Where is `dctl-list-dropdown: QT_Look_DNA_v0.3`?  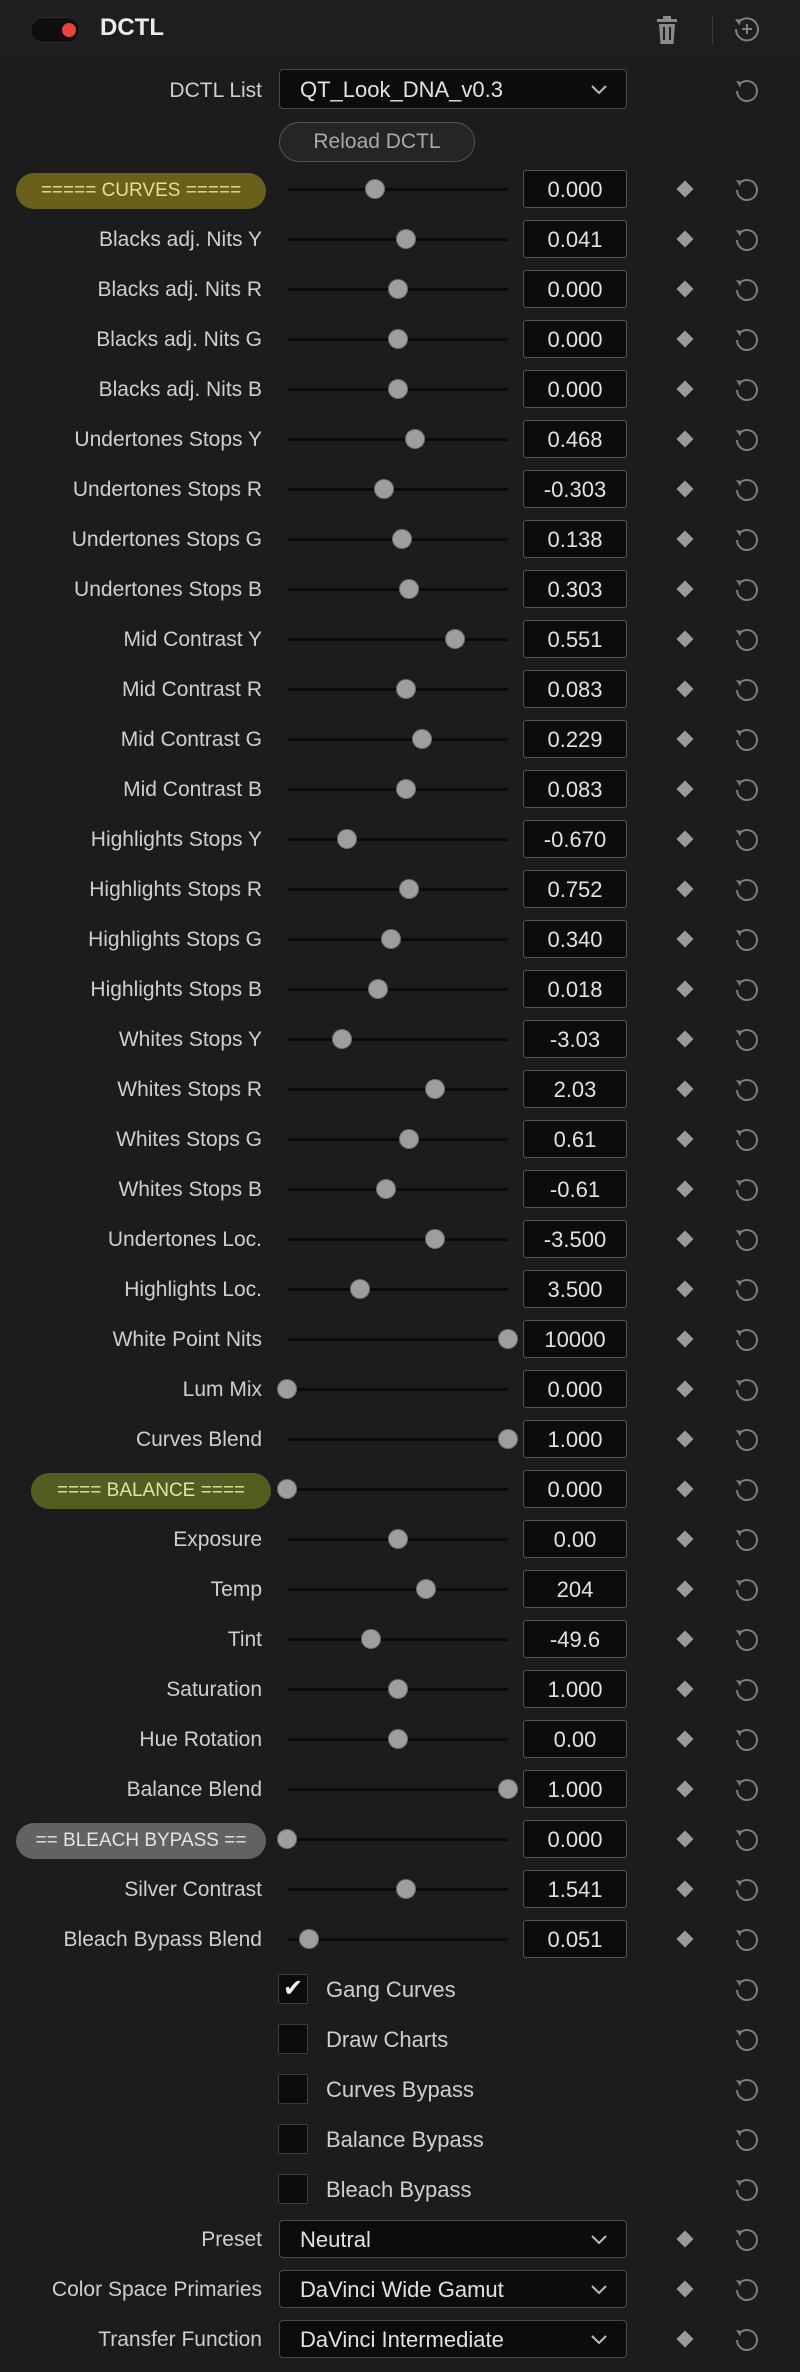
dctl-list-dropdown: QT_Look_DNA_v0.3 is located at coordinates (453, 89).